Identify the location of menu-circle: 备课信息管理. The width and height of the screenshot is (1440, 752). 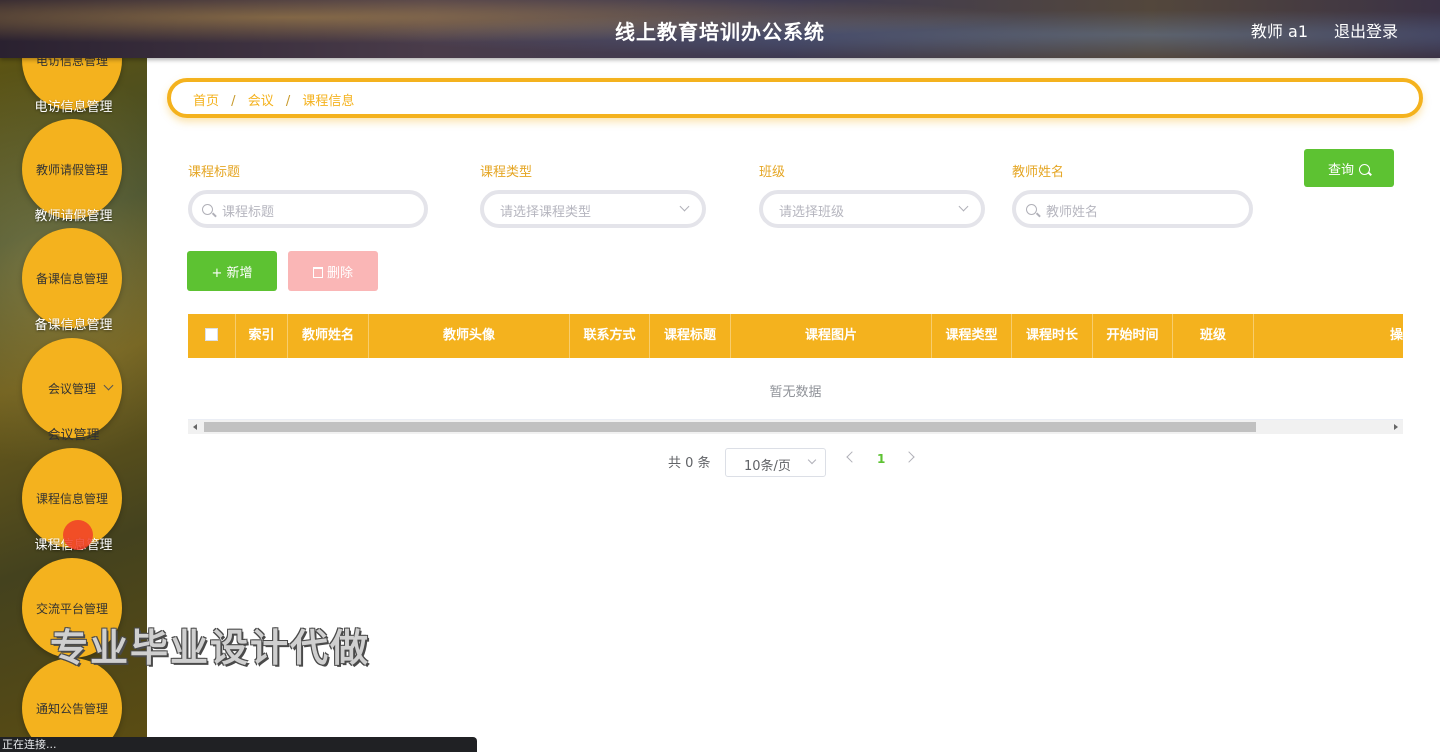
(72, 278).